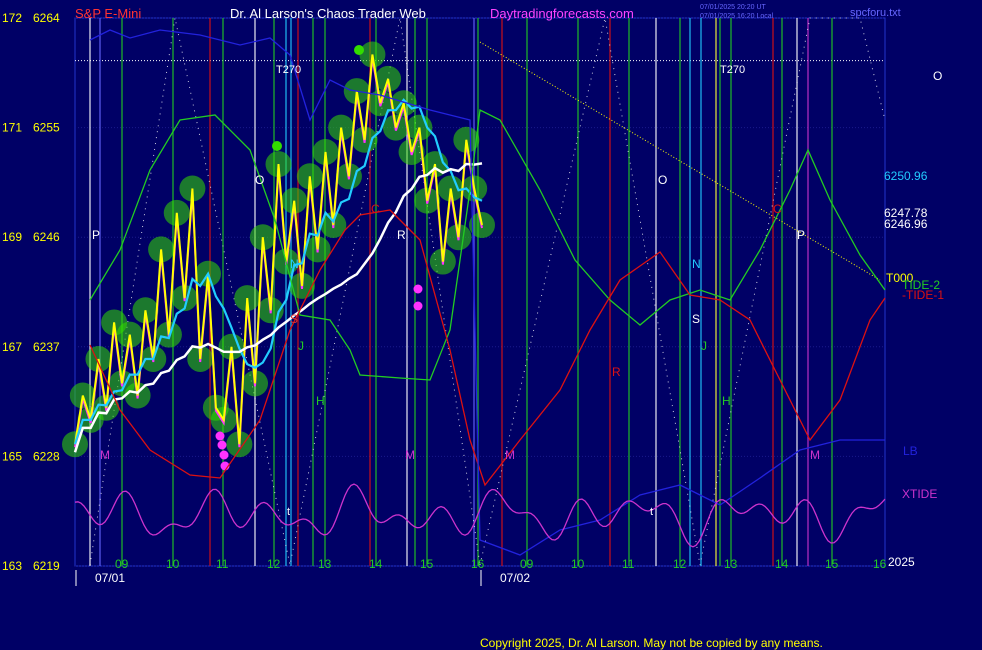  What do you see at coordinates (46, 456) in the screenshot?
I see `y-price-tick: 6228` at bounding box center [46, 456].